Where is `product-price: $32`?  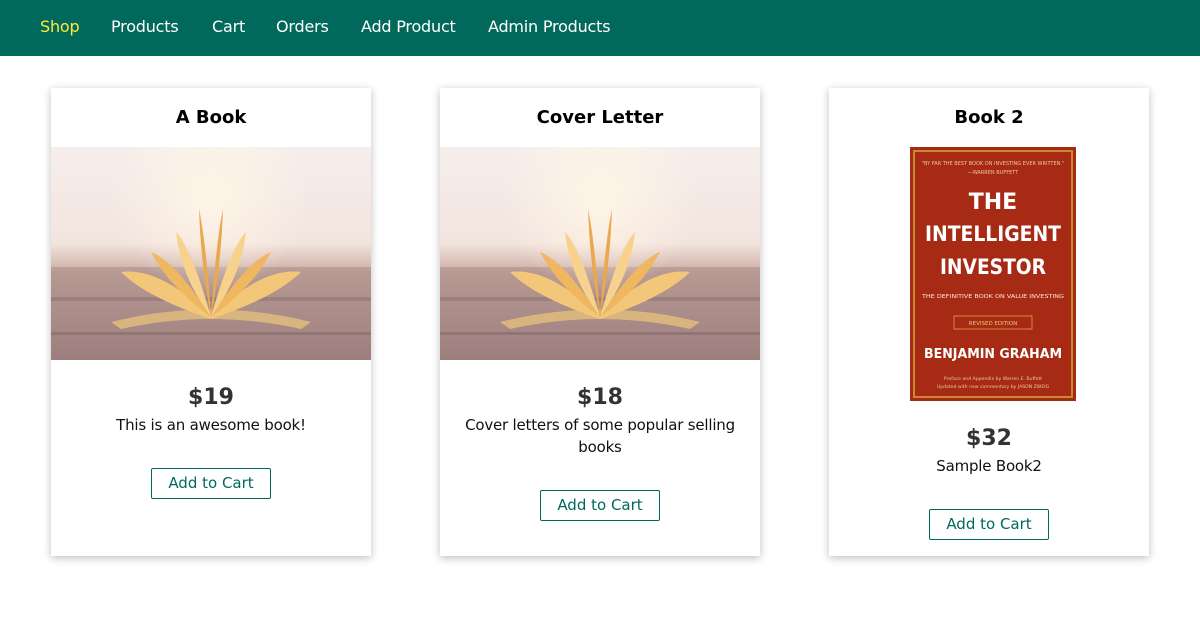 product-price: $32 is located at coordinates (989, 438).